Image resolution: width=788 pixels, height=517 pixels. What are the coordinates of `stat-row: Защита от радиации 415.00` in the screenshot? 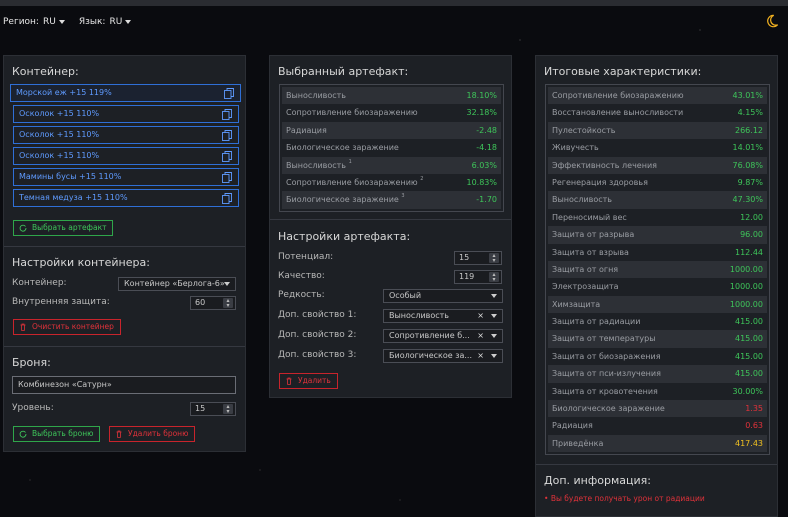 It's located at (657, 321).